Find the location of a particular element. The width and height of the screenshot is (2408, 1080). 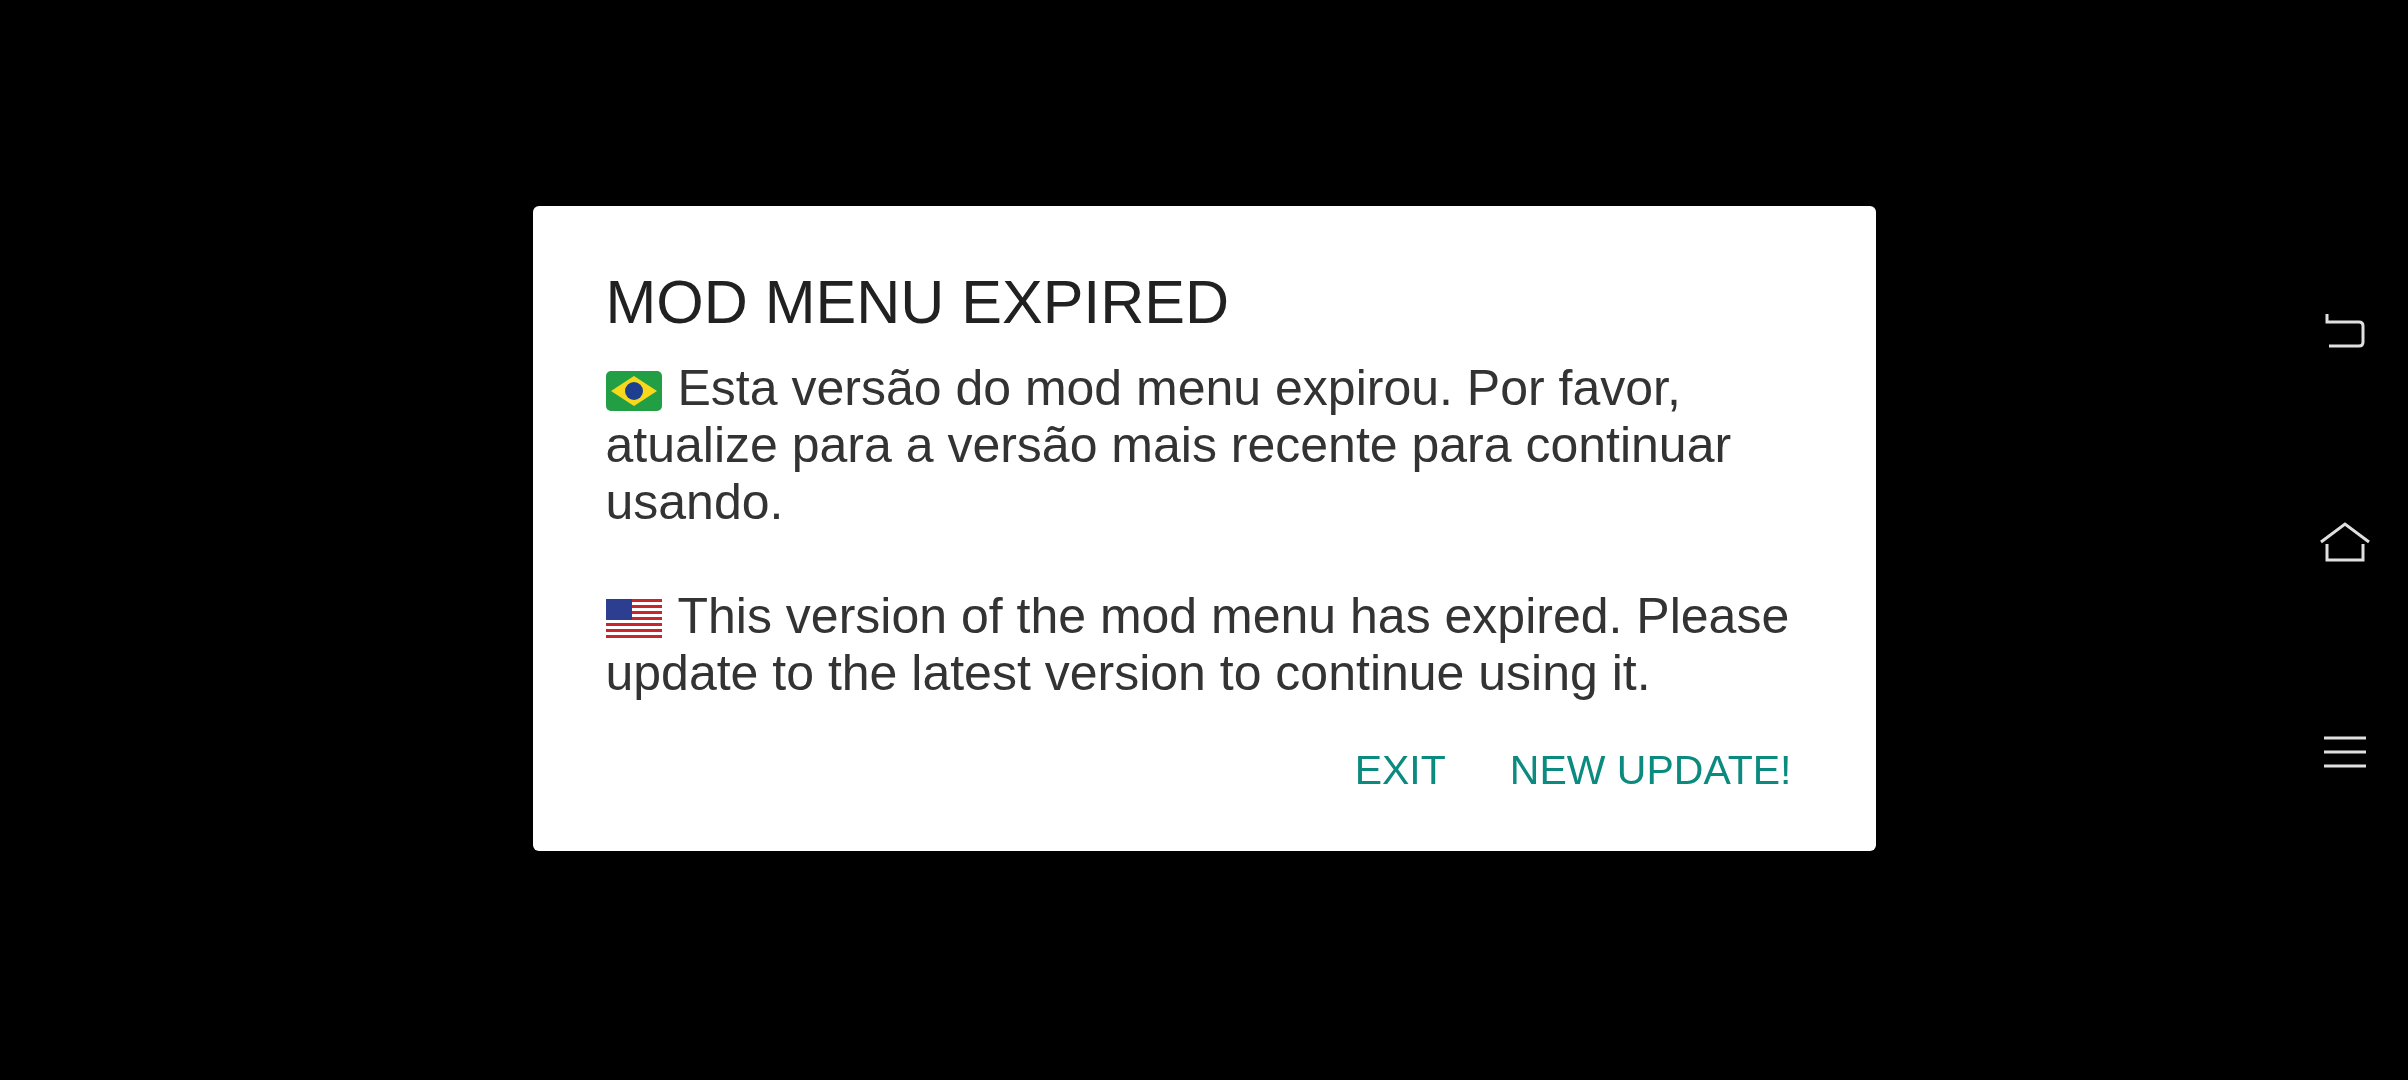

dialog-title: MOD MENU EXPIRED is located at coordinates (918, 302).